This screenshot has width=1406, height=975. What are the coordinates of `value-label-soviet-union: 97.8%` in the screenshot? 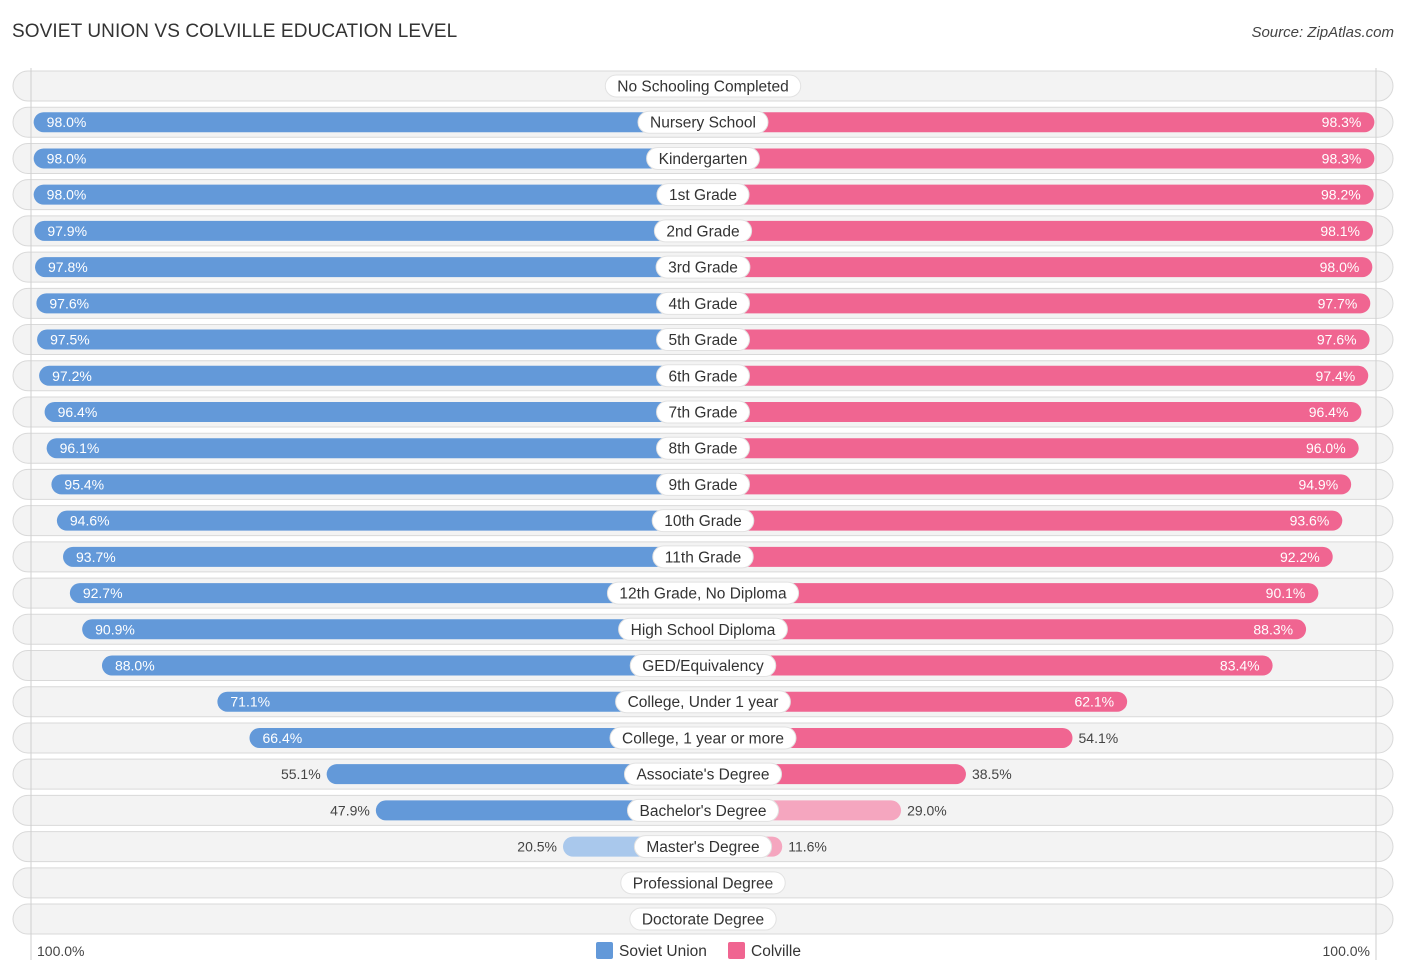 It's located at (68, 267).